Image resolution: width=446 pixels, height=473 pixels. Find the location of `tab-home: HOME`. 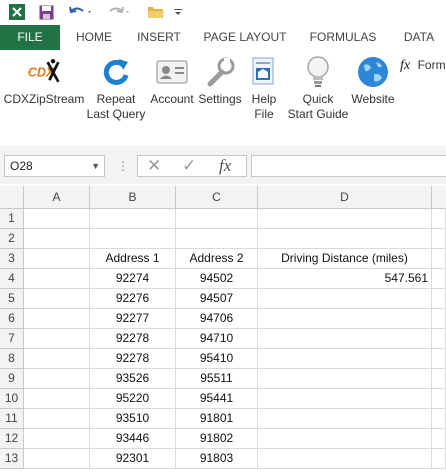

tab-home: HOME is located at coordinates (94, 37).